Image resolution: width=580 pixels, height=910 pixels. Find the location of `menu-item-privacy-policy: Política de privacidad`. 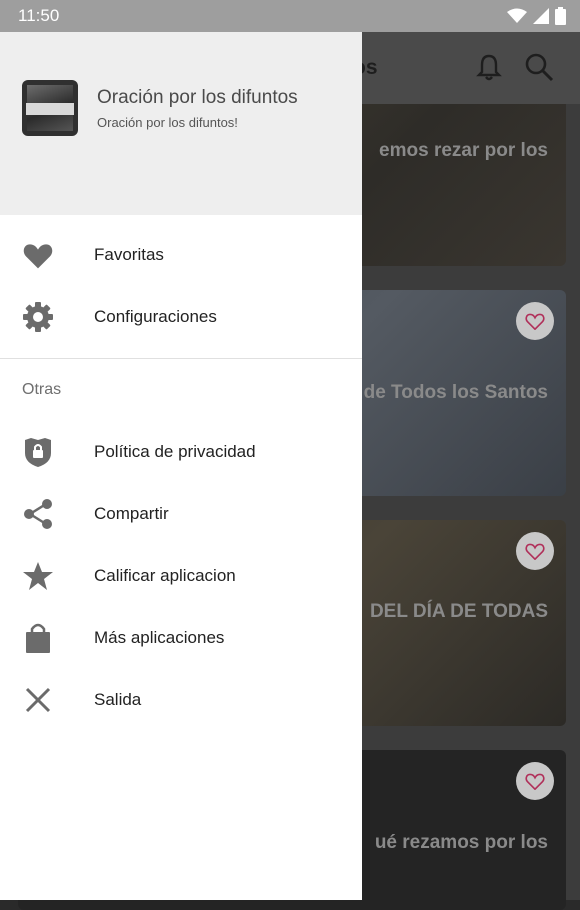

menu-item-privacy-policy: Política de privacidad is located at coordinates (181, 452).